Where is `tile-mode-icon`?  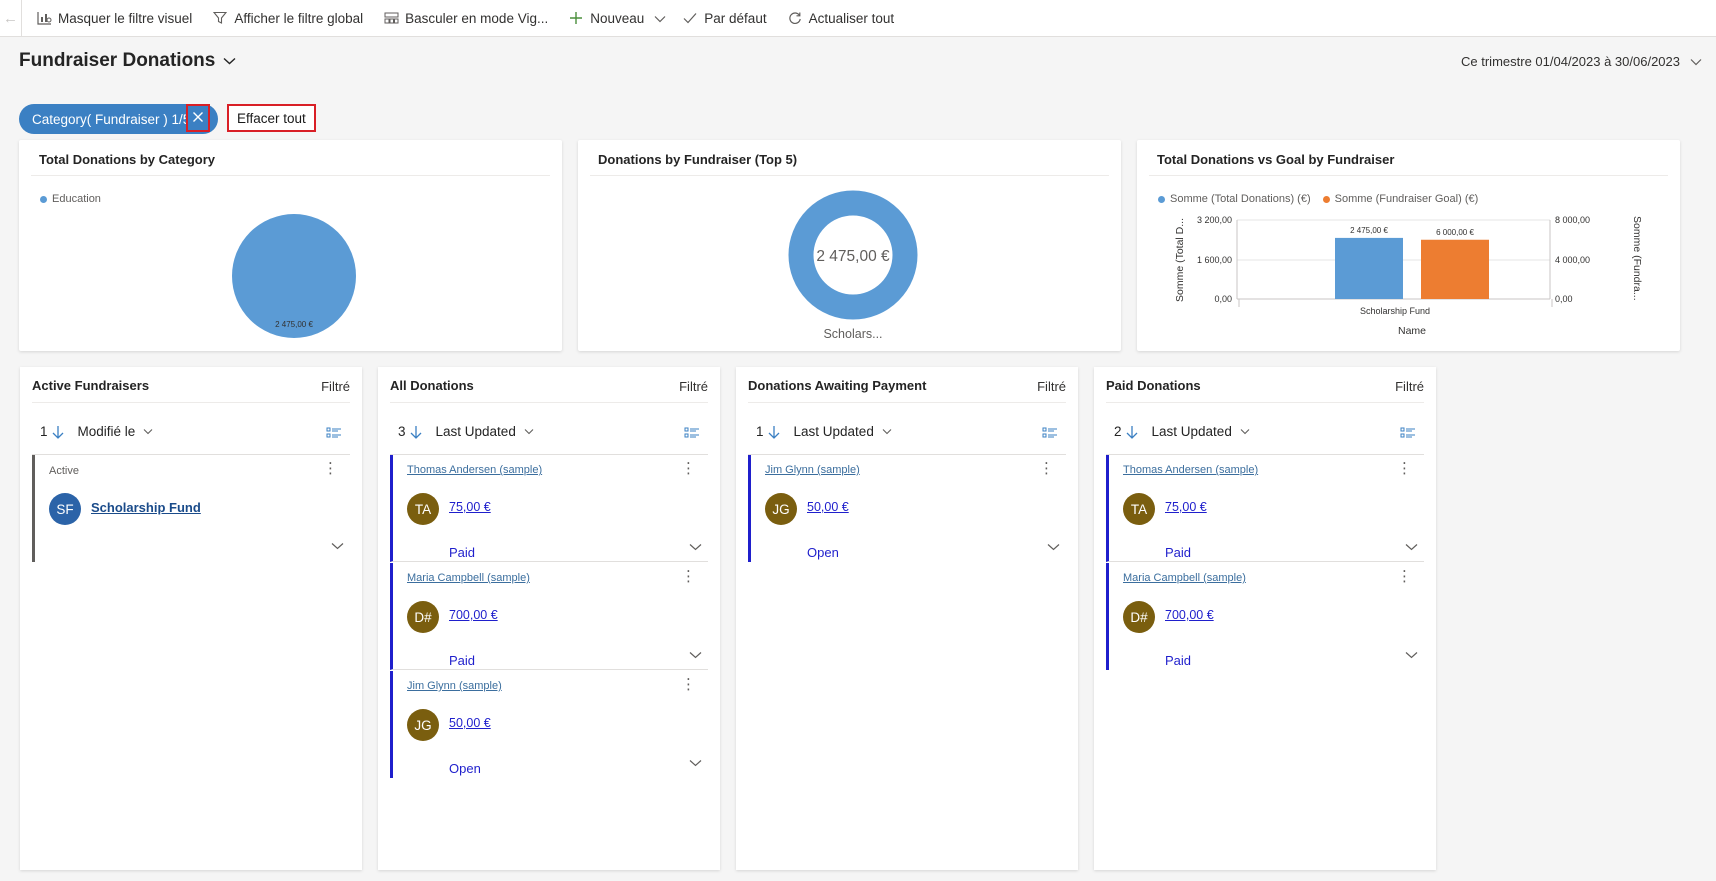 tile-mode-icon is located at coordinates (391, 18).